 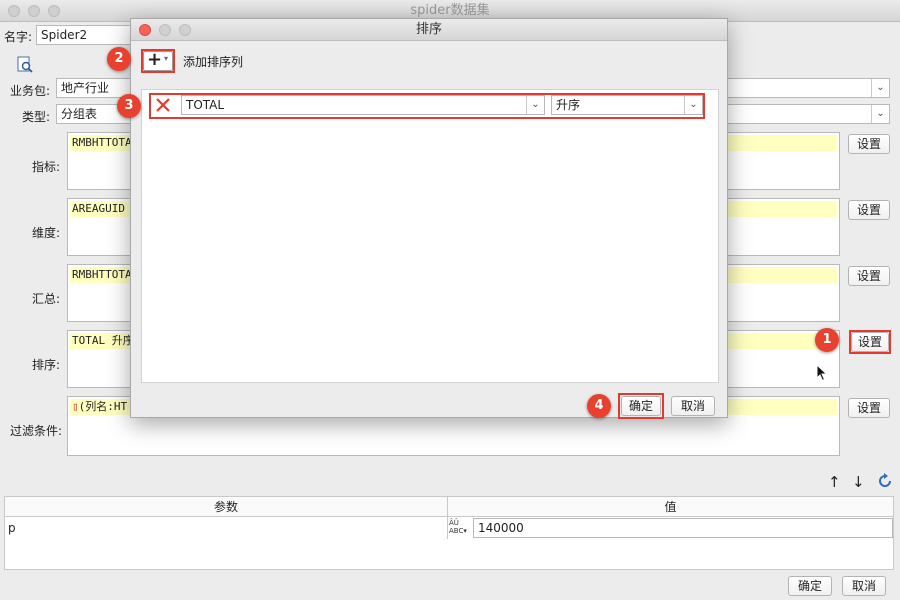 I want to click on params-table: 参数 值 p ÂÛ ABC▾ 140000, so click(x=449, y=533).